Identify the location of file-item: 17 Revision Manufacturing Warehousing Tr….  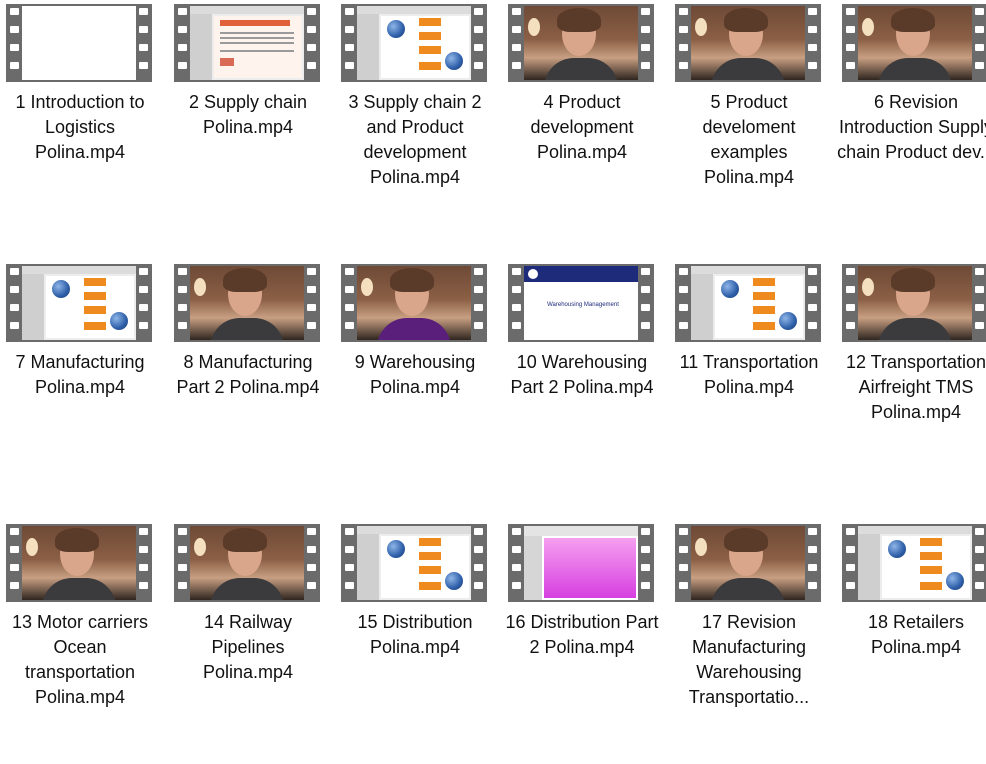
(749, 644).